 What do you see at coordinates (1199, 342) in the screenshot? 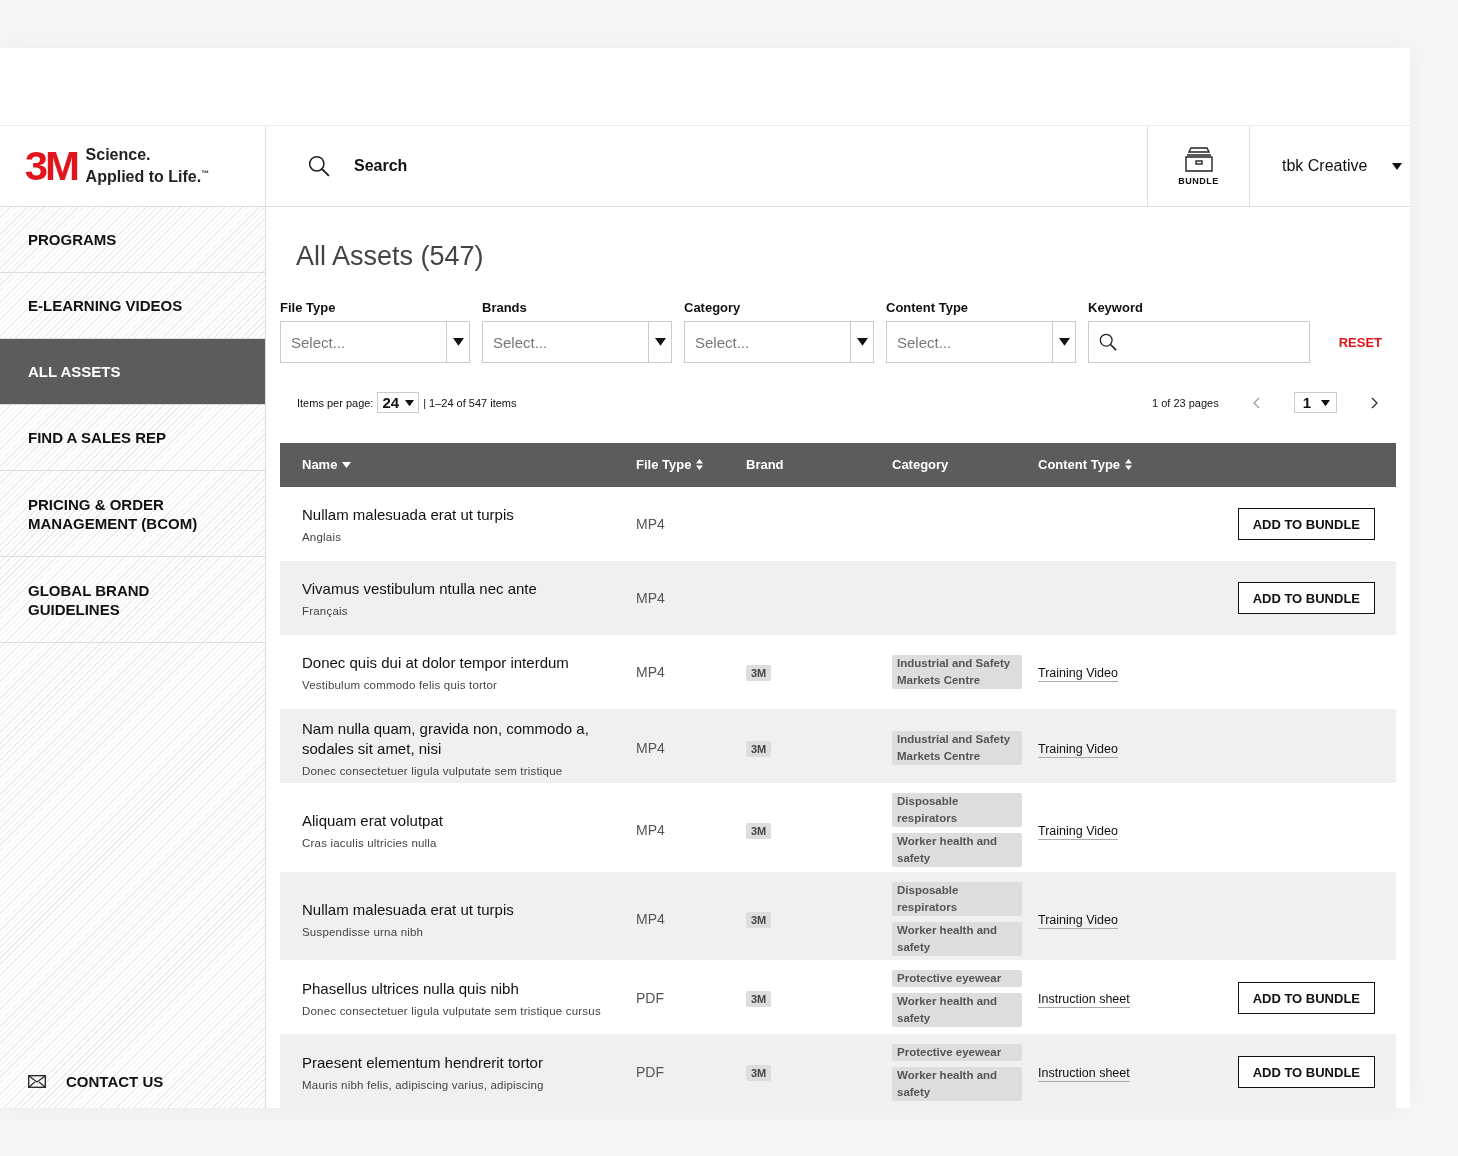
I see `keyword-field` at bounding box center [1199, 342].